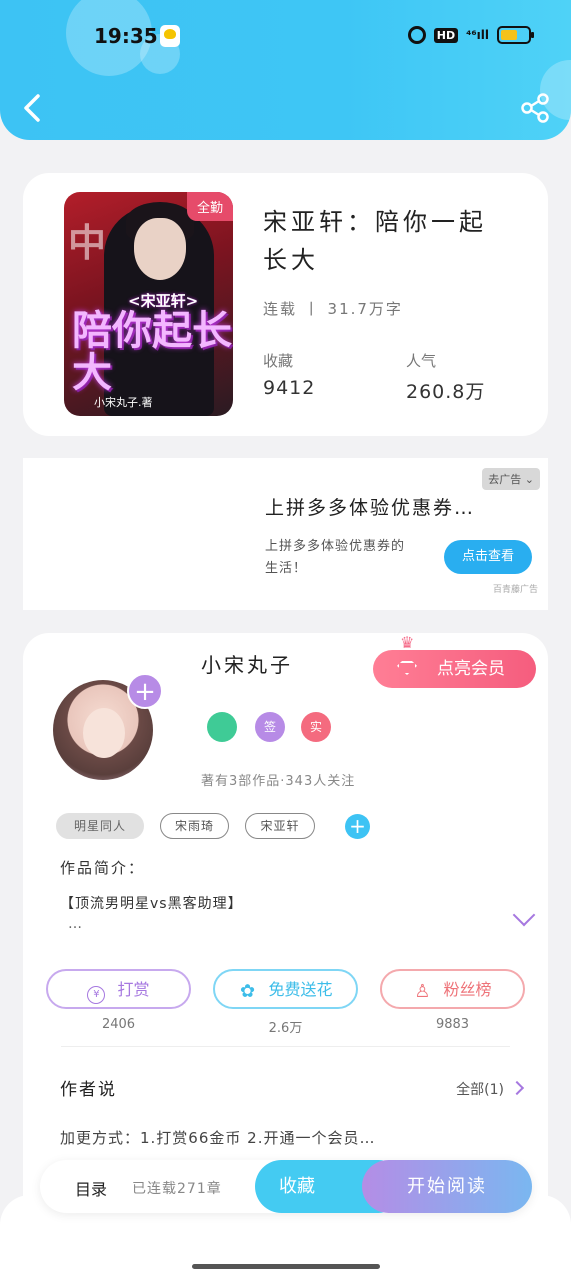 Image resolution: width=571 pixels, height=1280 pixels. I want to click on ad-description: 上拼多多体验优惠券的生活！, so click(335, 557).